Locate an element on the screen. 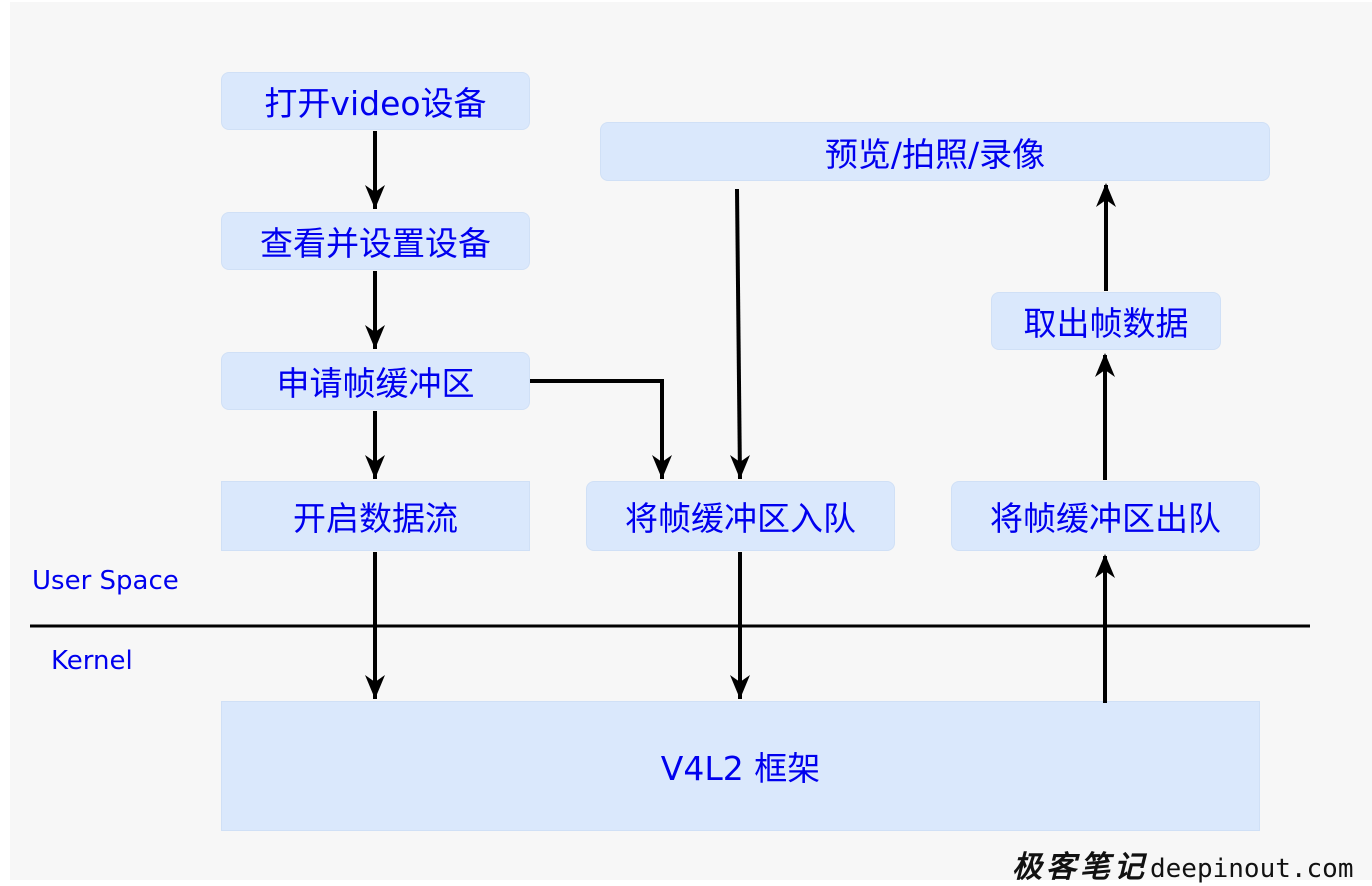  node-stream-on-label: 开启数据流 is located at coordinates (375, 518).